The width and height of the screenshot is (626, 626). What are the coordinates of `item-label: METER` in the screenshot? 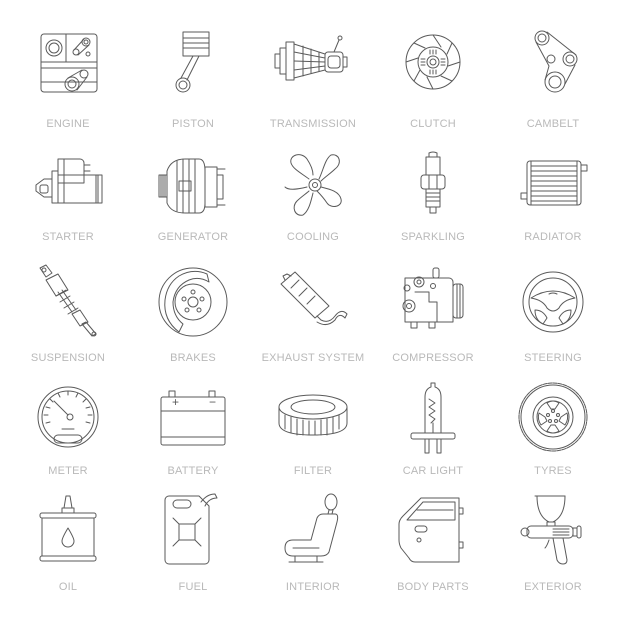 It's located at (68, 471).